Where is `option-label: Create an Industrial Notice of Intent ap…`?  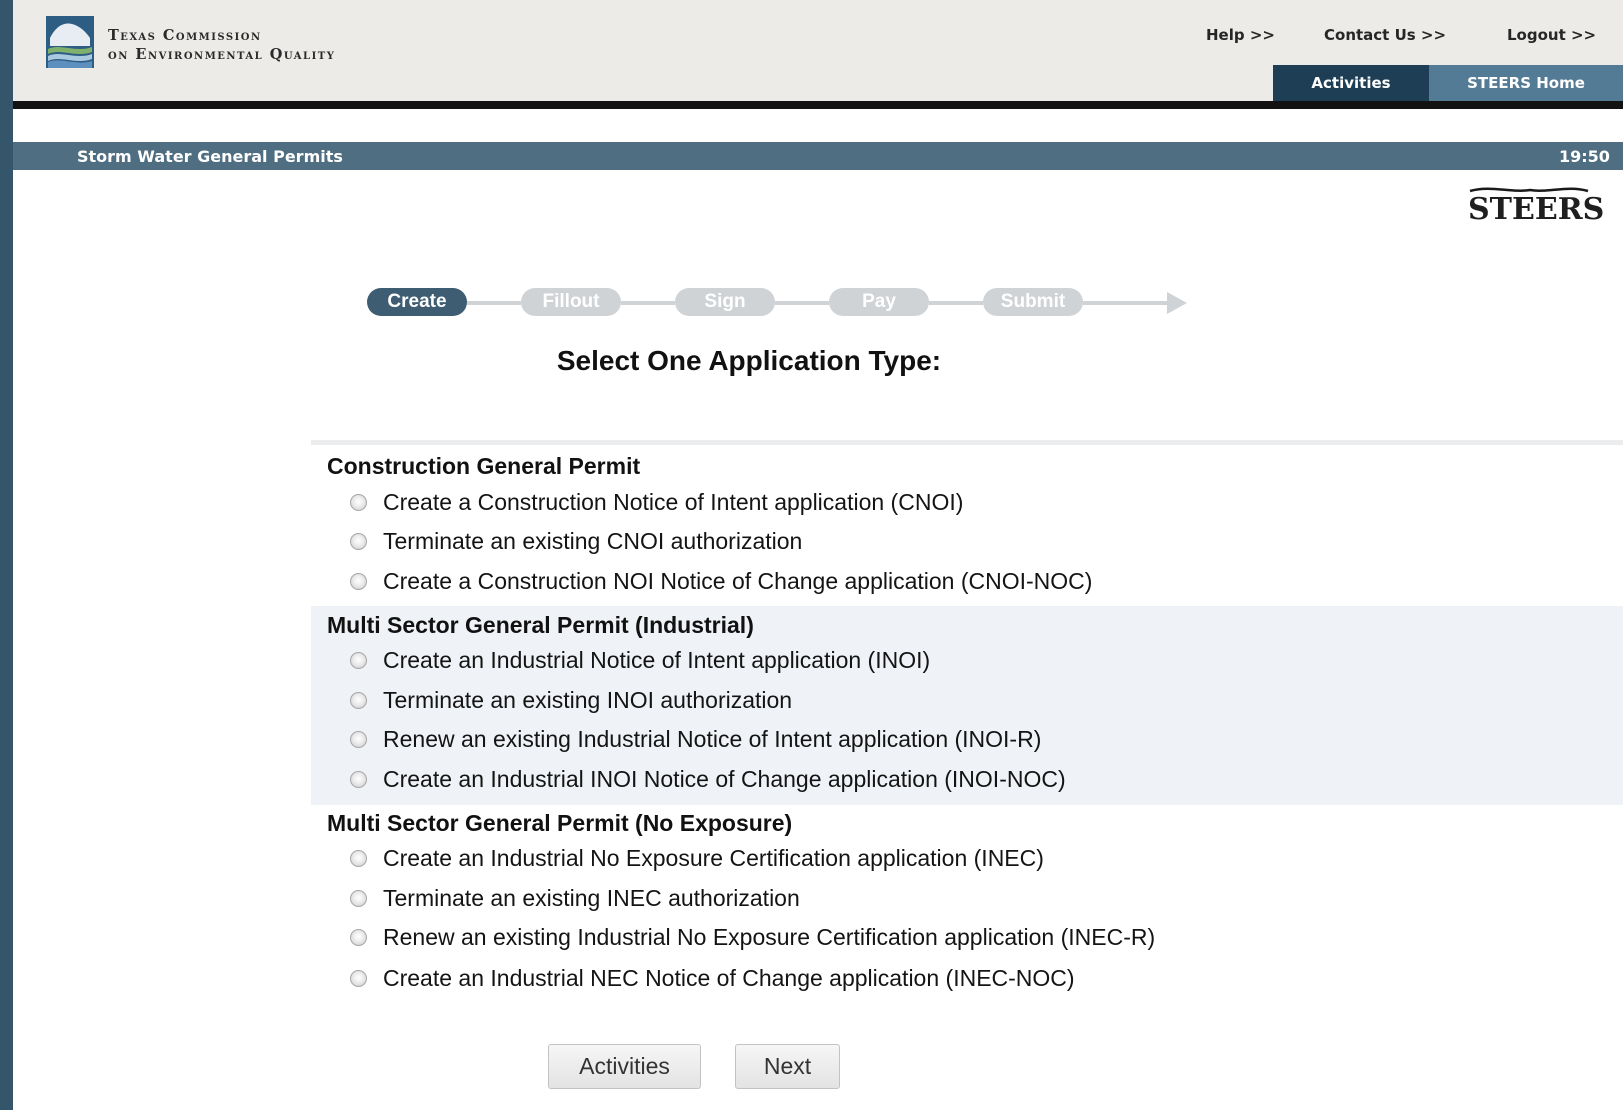
option-label: Create an Industrial Notice of Intent ap… is located at coordinates (656, 660).